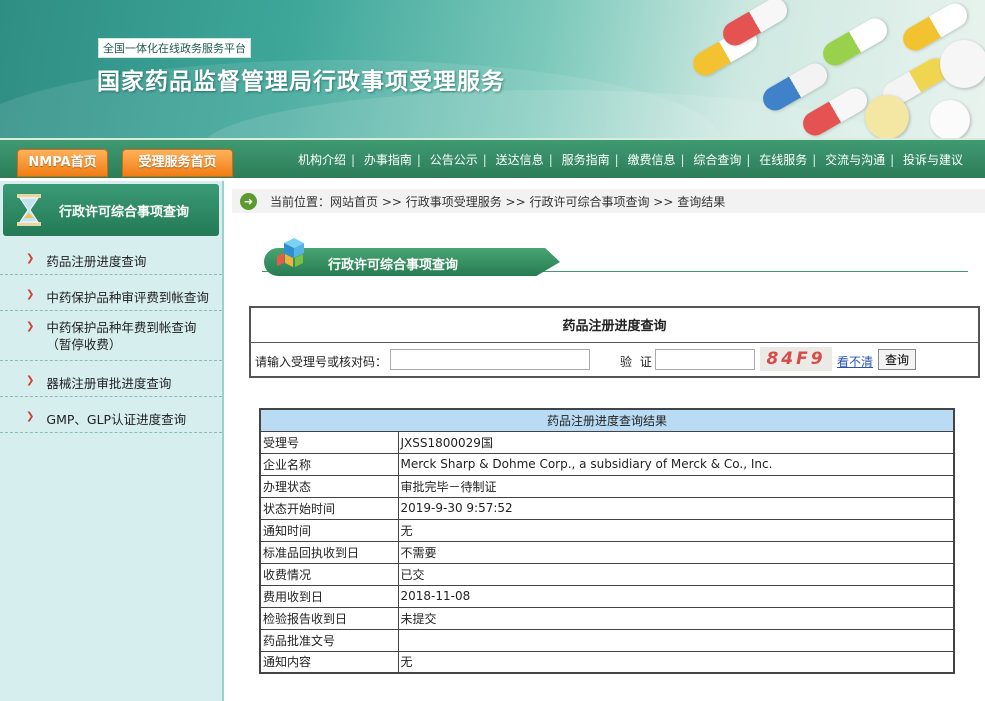 This screenshot has width=985, height=701. What do you see at coordinates (855, 361) in the screenshot?
I see `captcha-refresh-link: 看不清` at bounding box center [855, 361].